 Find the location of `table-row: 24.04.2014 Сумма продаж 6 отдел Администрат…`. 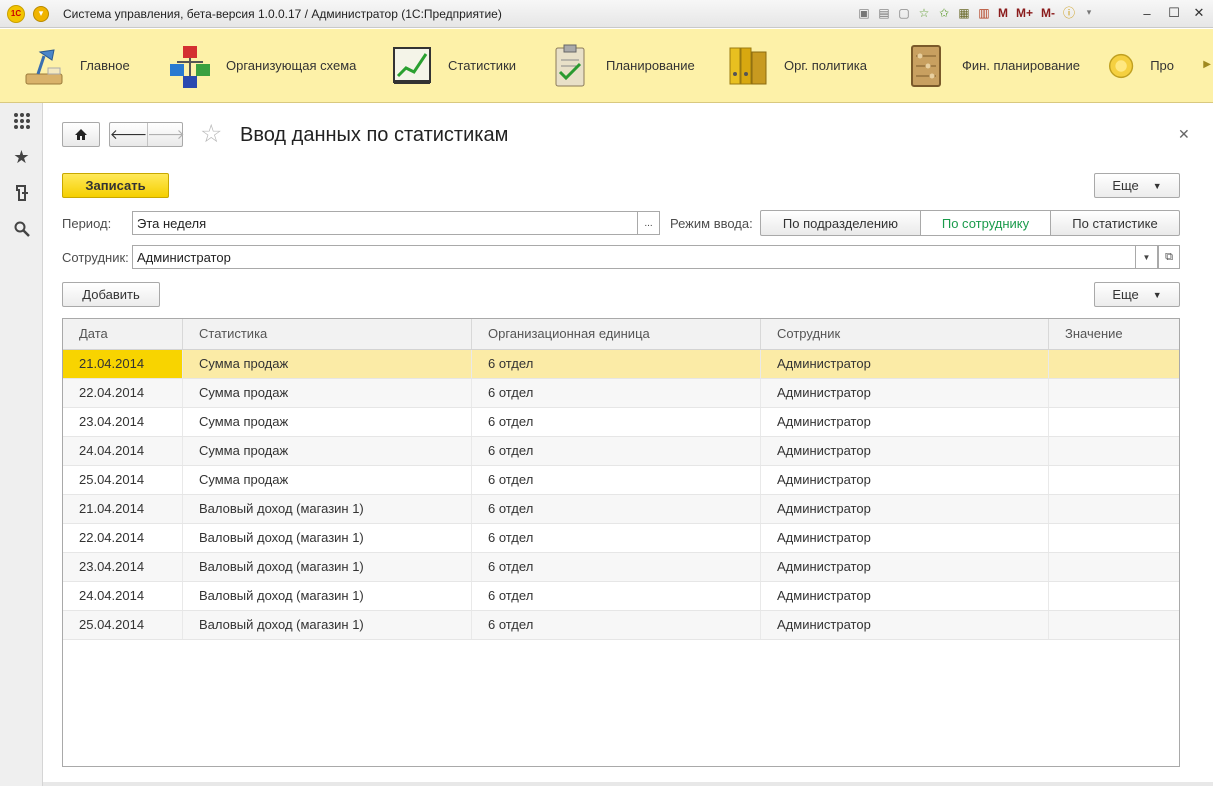

table-row: 24.04.2014 Сумма продаж 6 отдел Администрат… is located at coordinates (621, 451).